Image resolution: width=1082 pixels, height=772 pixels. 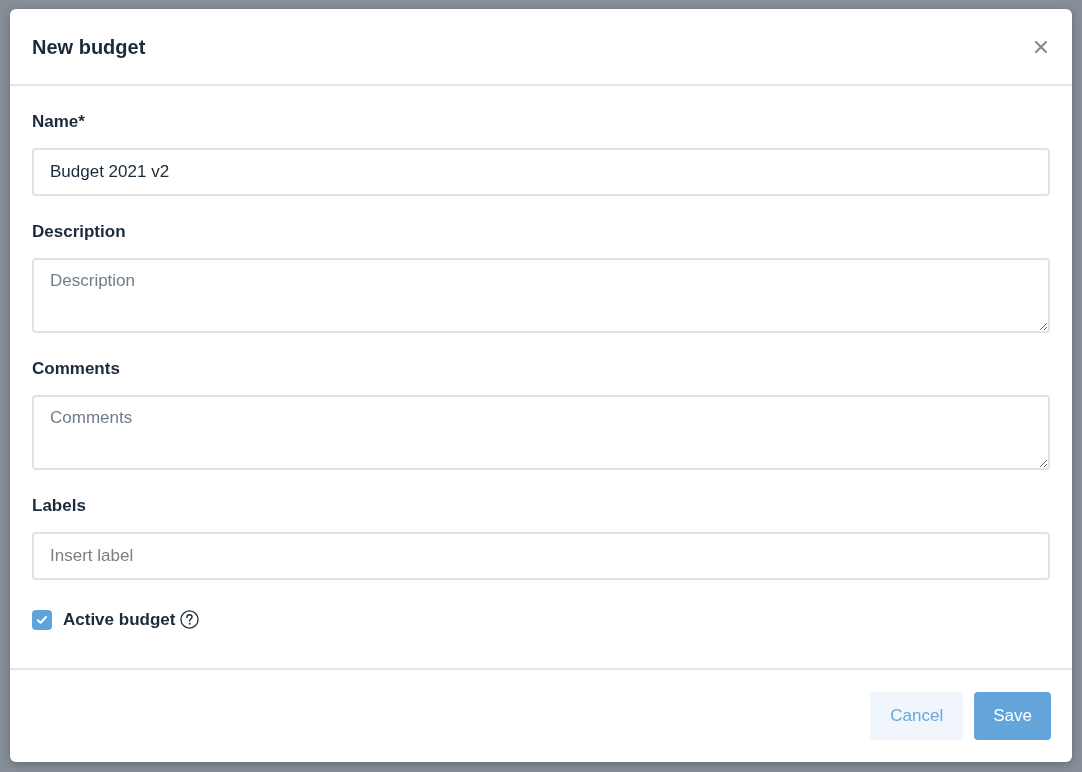 What do you see at coordinates (89, 47) in the screenshot?
I see `dialog-title: New budget` at bounding box center [89, 47].